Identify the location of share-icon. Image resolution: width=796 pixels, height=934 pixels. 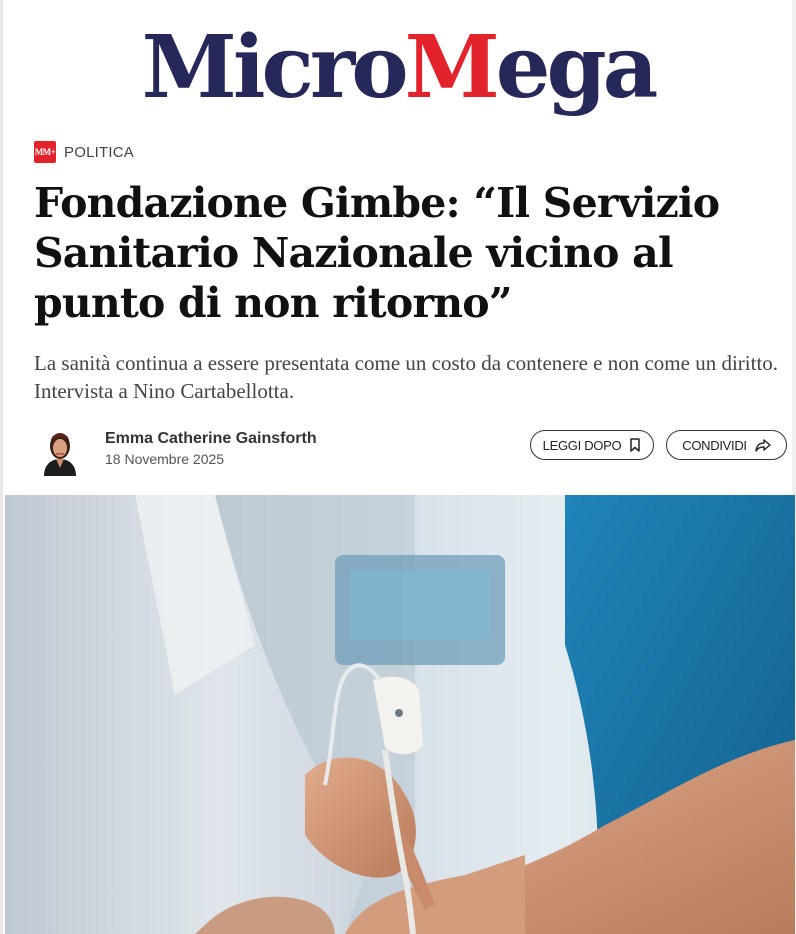
(763, 445).